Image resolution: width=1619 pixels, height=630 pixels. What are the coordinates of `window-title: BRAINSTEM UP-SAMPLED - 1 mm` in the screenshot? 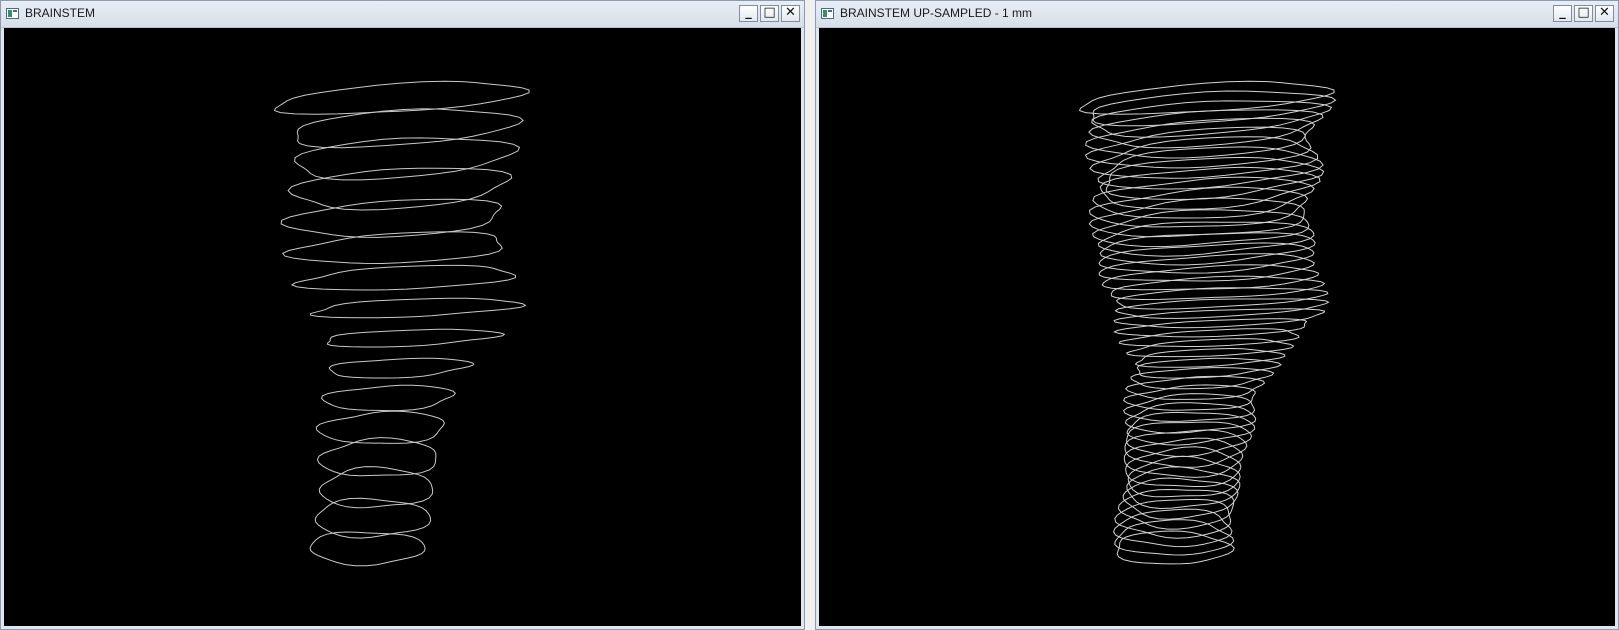 It's located at (936, 13).